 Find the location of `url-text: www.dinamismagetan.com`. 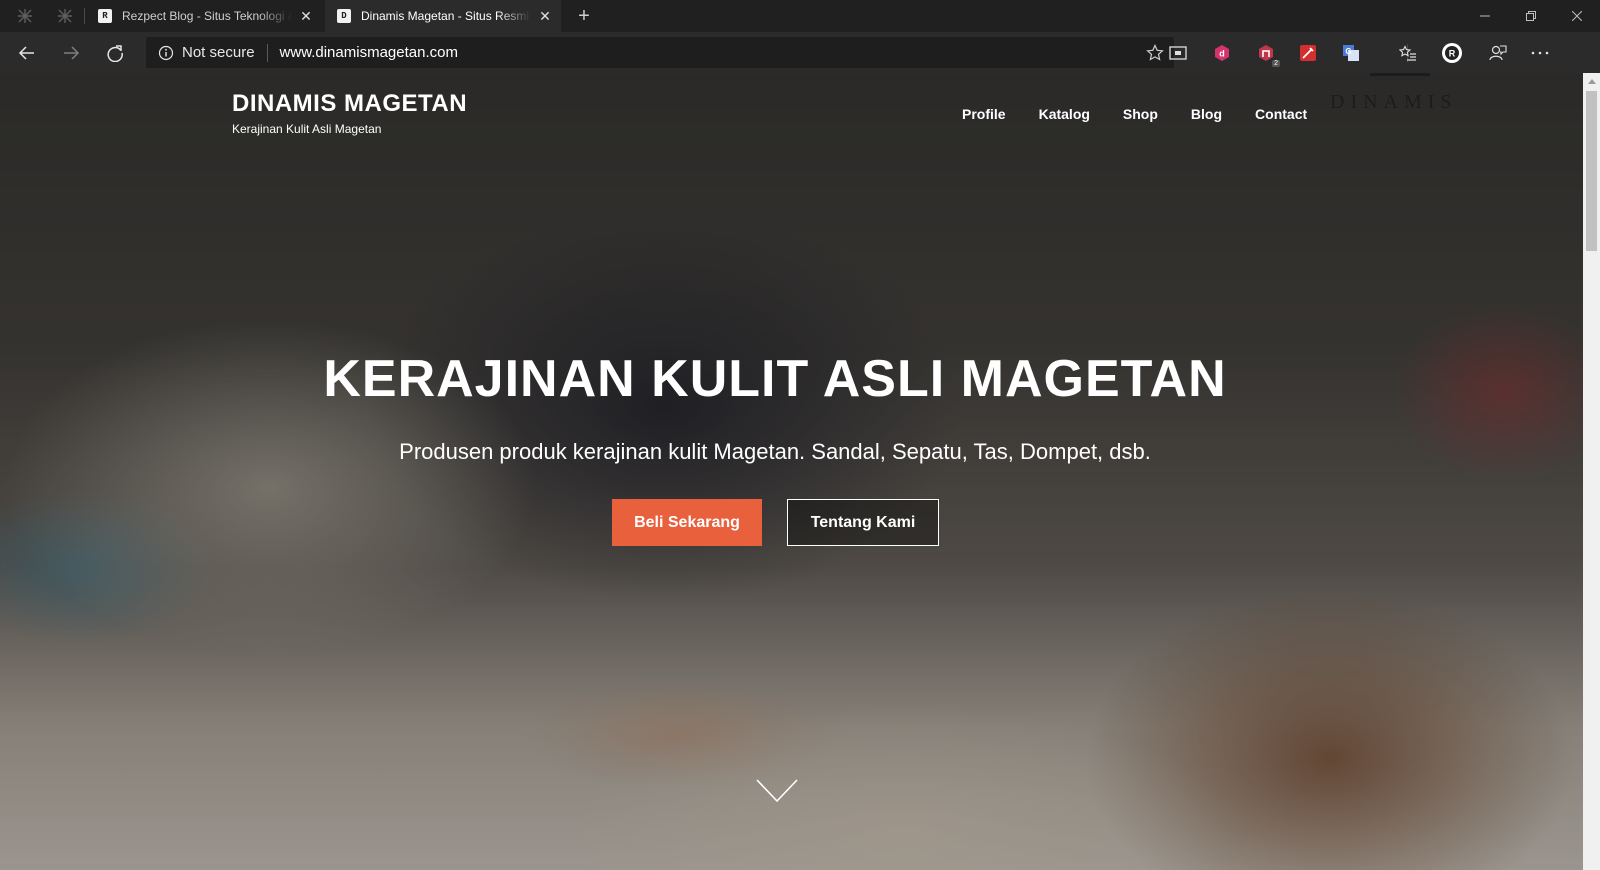

url-text: www.dinamismagetan.com is located at coordinates (369, 52).